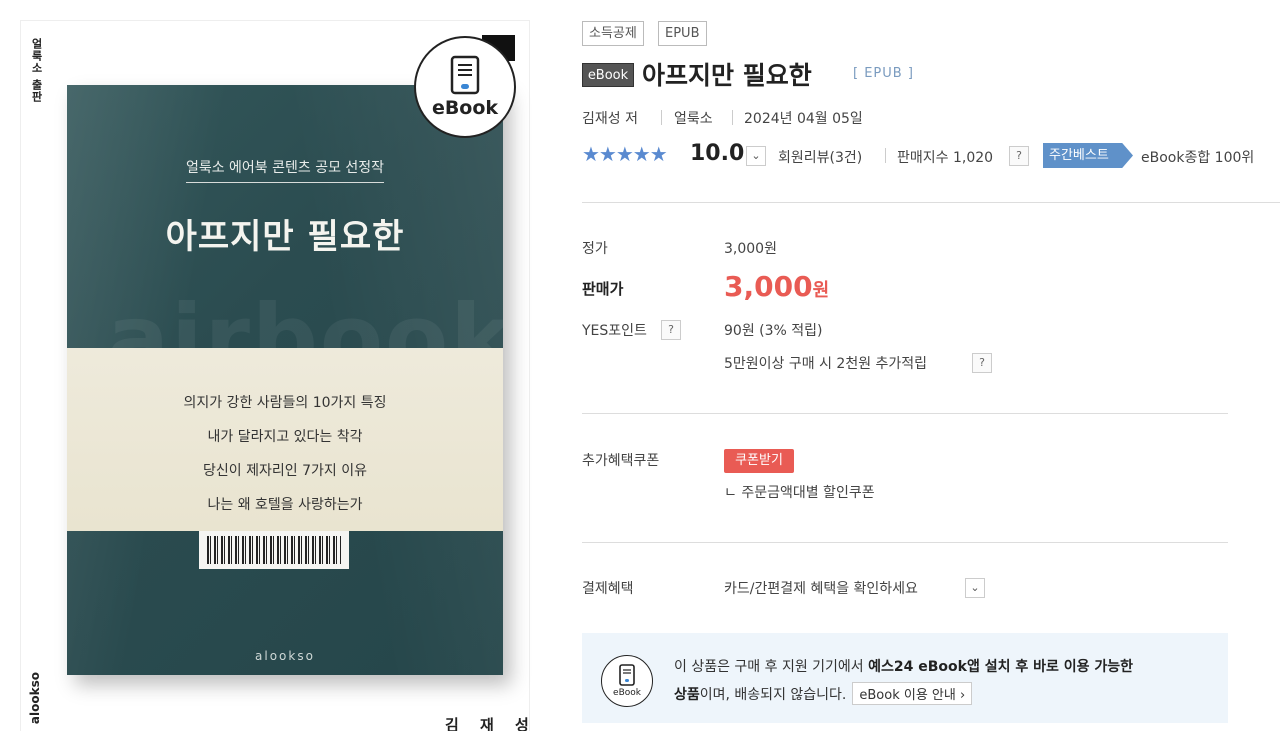  Describe the element at coordinates (945, 158) in the screenshot. I see `sales-index: 판매지수 1,020` at that location.